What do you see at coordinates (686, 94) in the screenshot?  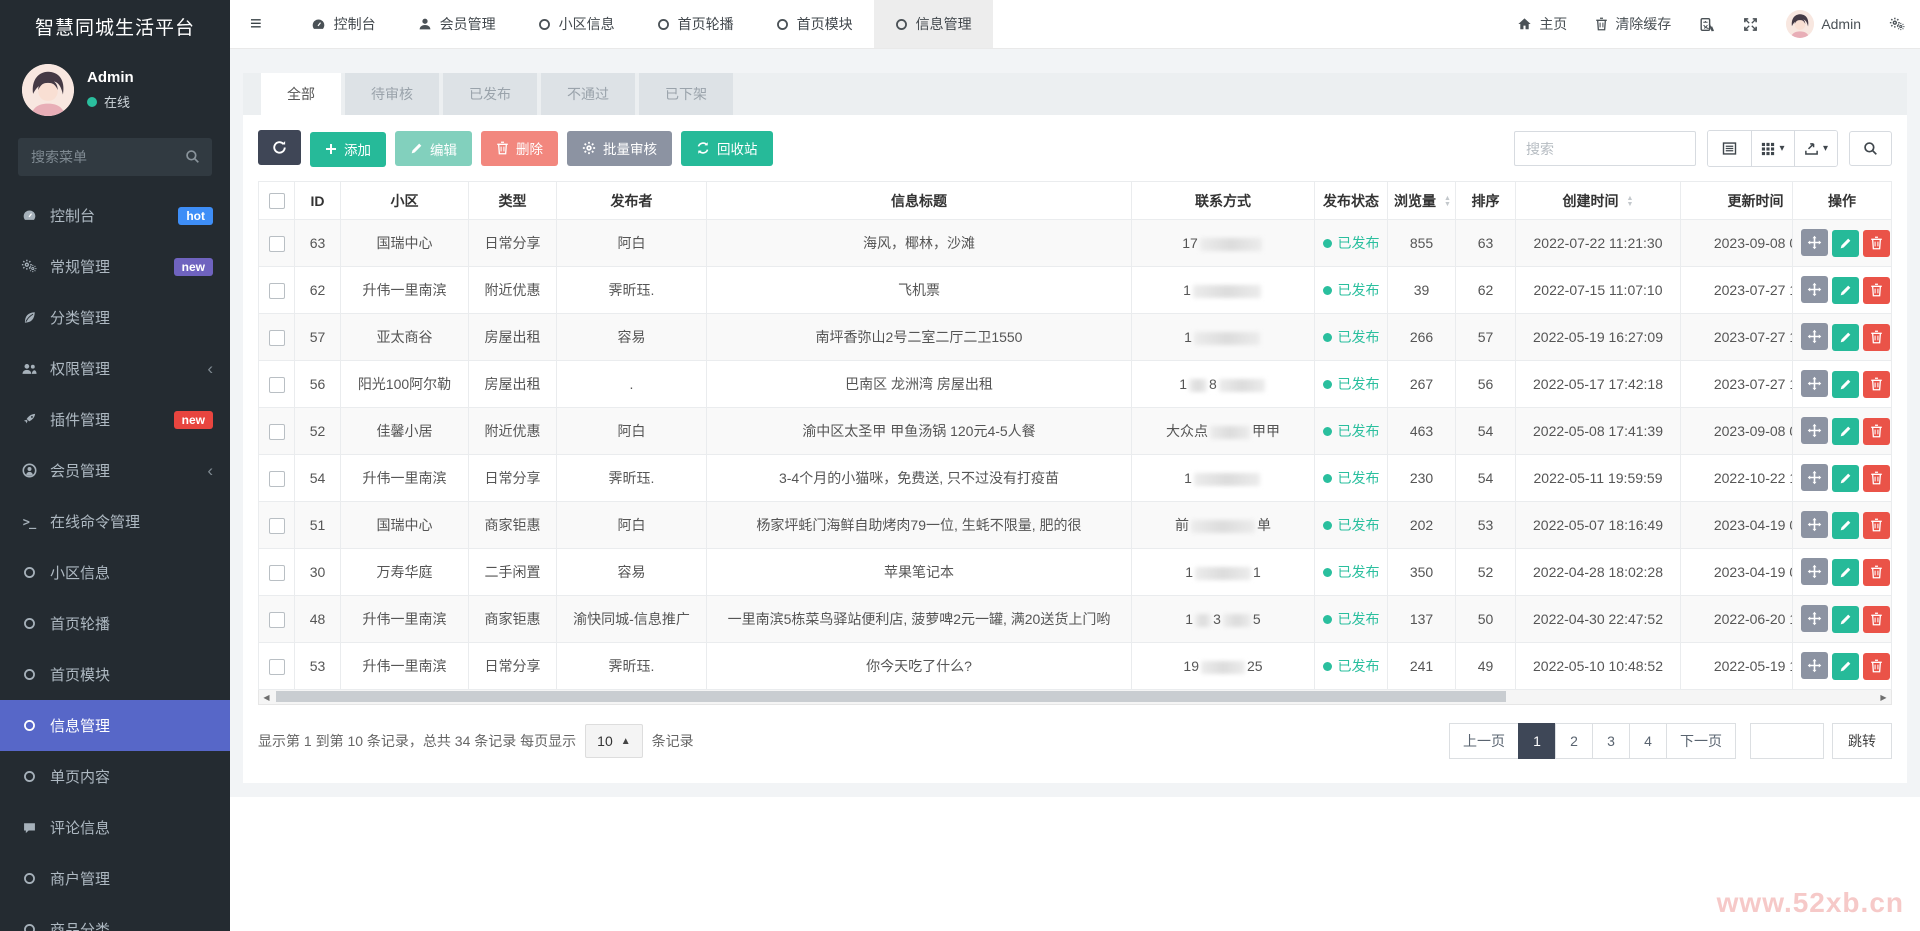 I see `filter-tab: 已下架` at bounding box center [686, 94].